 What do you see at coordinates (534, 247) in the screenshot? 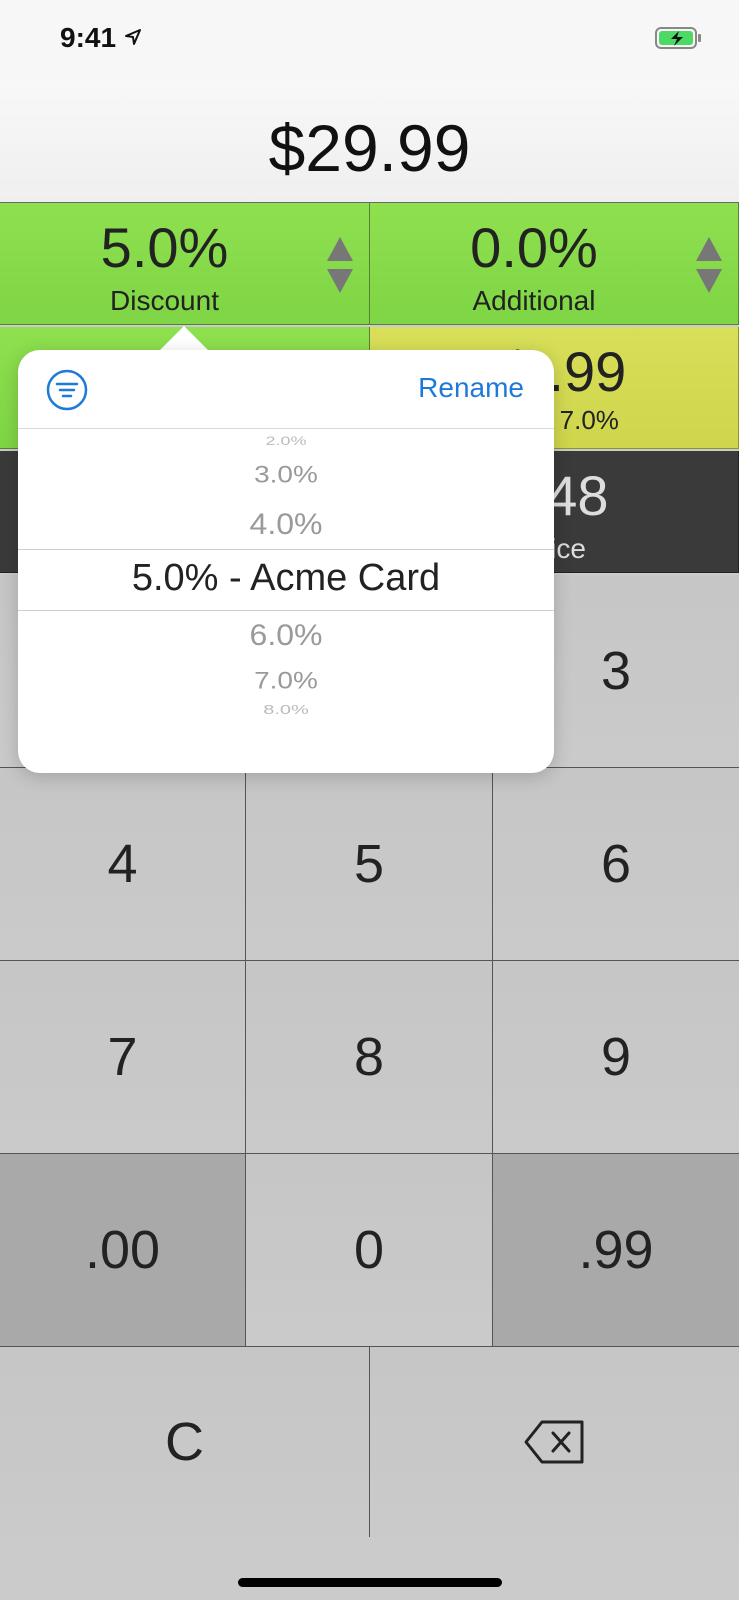
I see `additional-value: 0.0%` at bounding box center [534, 247].